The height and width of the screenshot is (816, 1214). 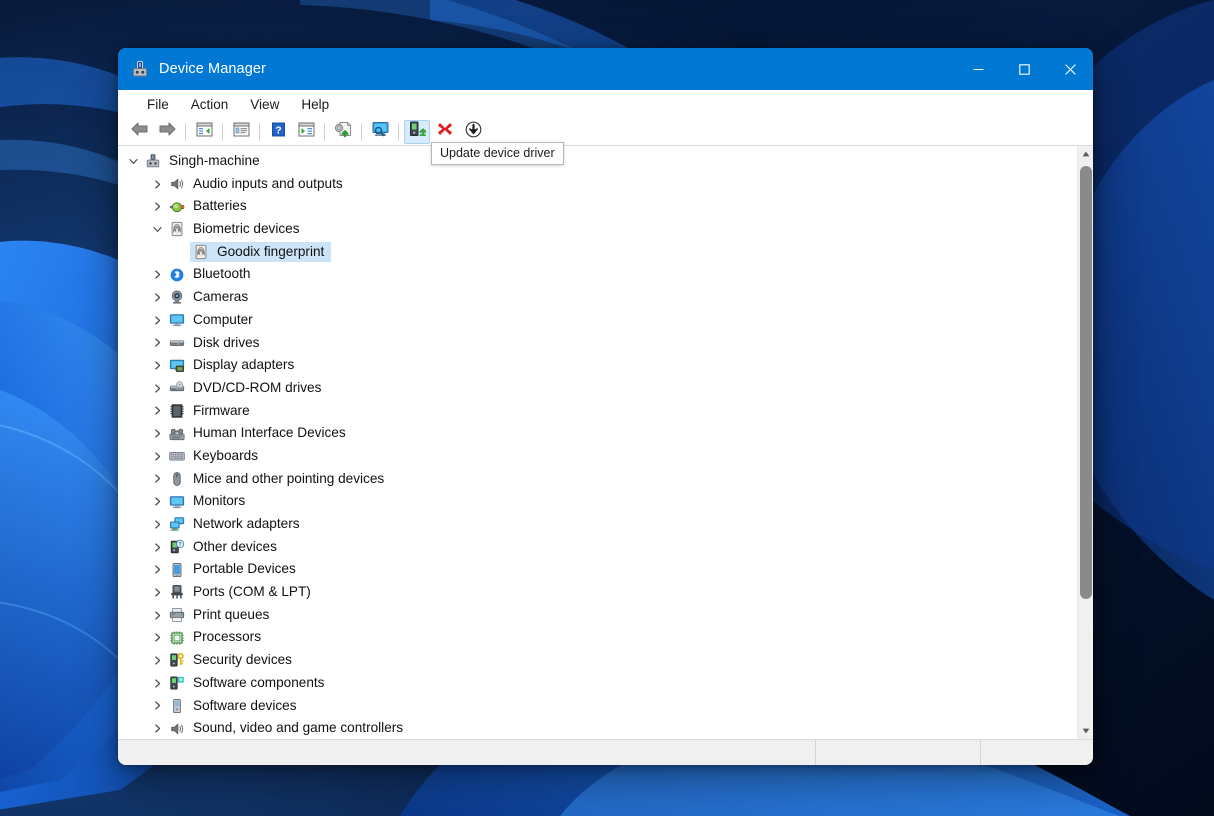 I want to click on tree-node: Portable Devices, so click(x=597, y=569).